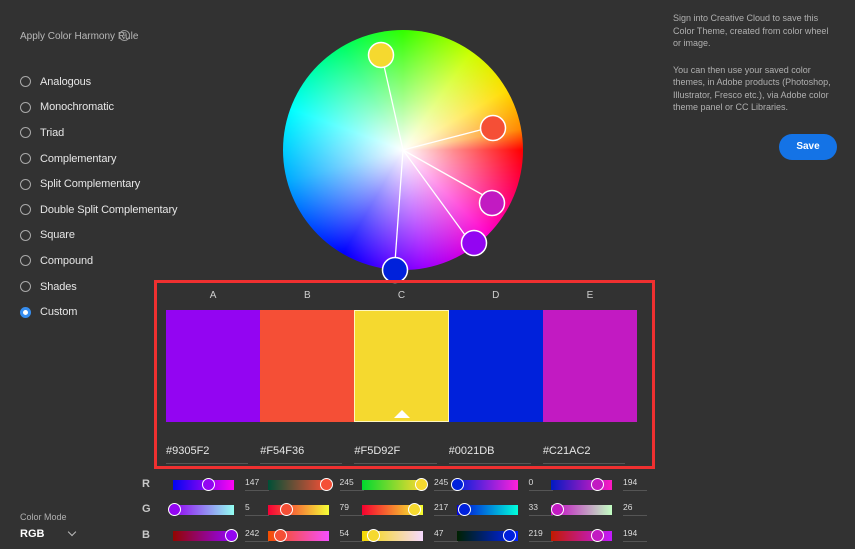 The width and height of the screenshot is (855, 549). I want to click on help-icon: ?, so click(124, 35).